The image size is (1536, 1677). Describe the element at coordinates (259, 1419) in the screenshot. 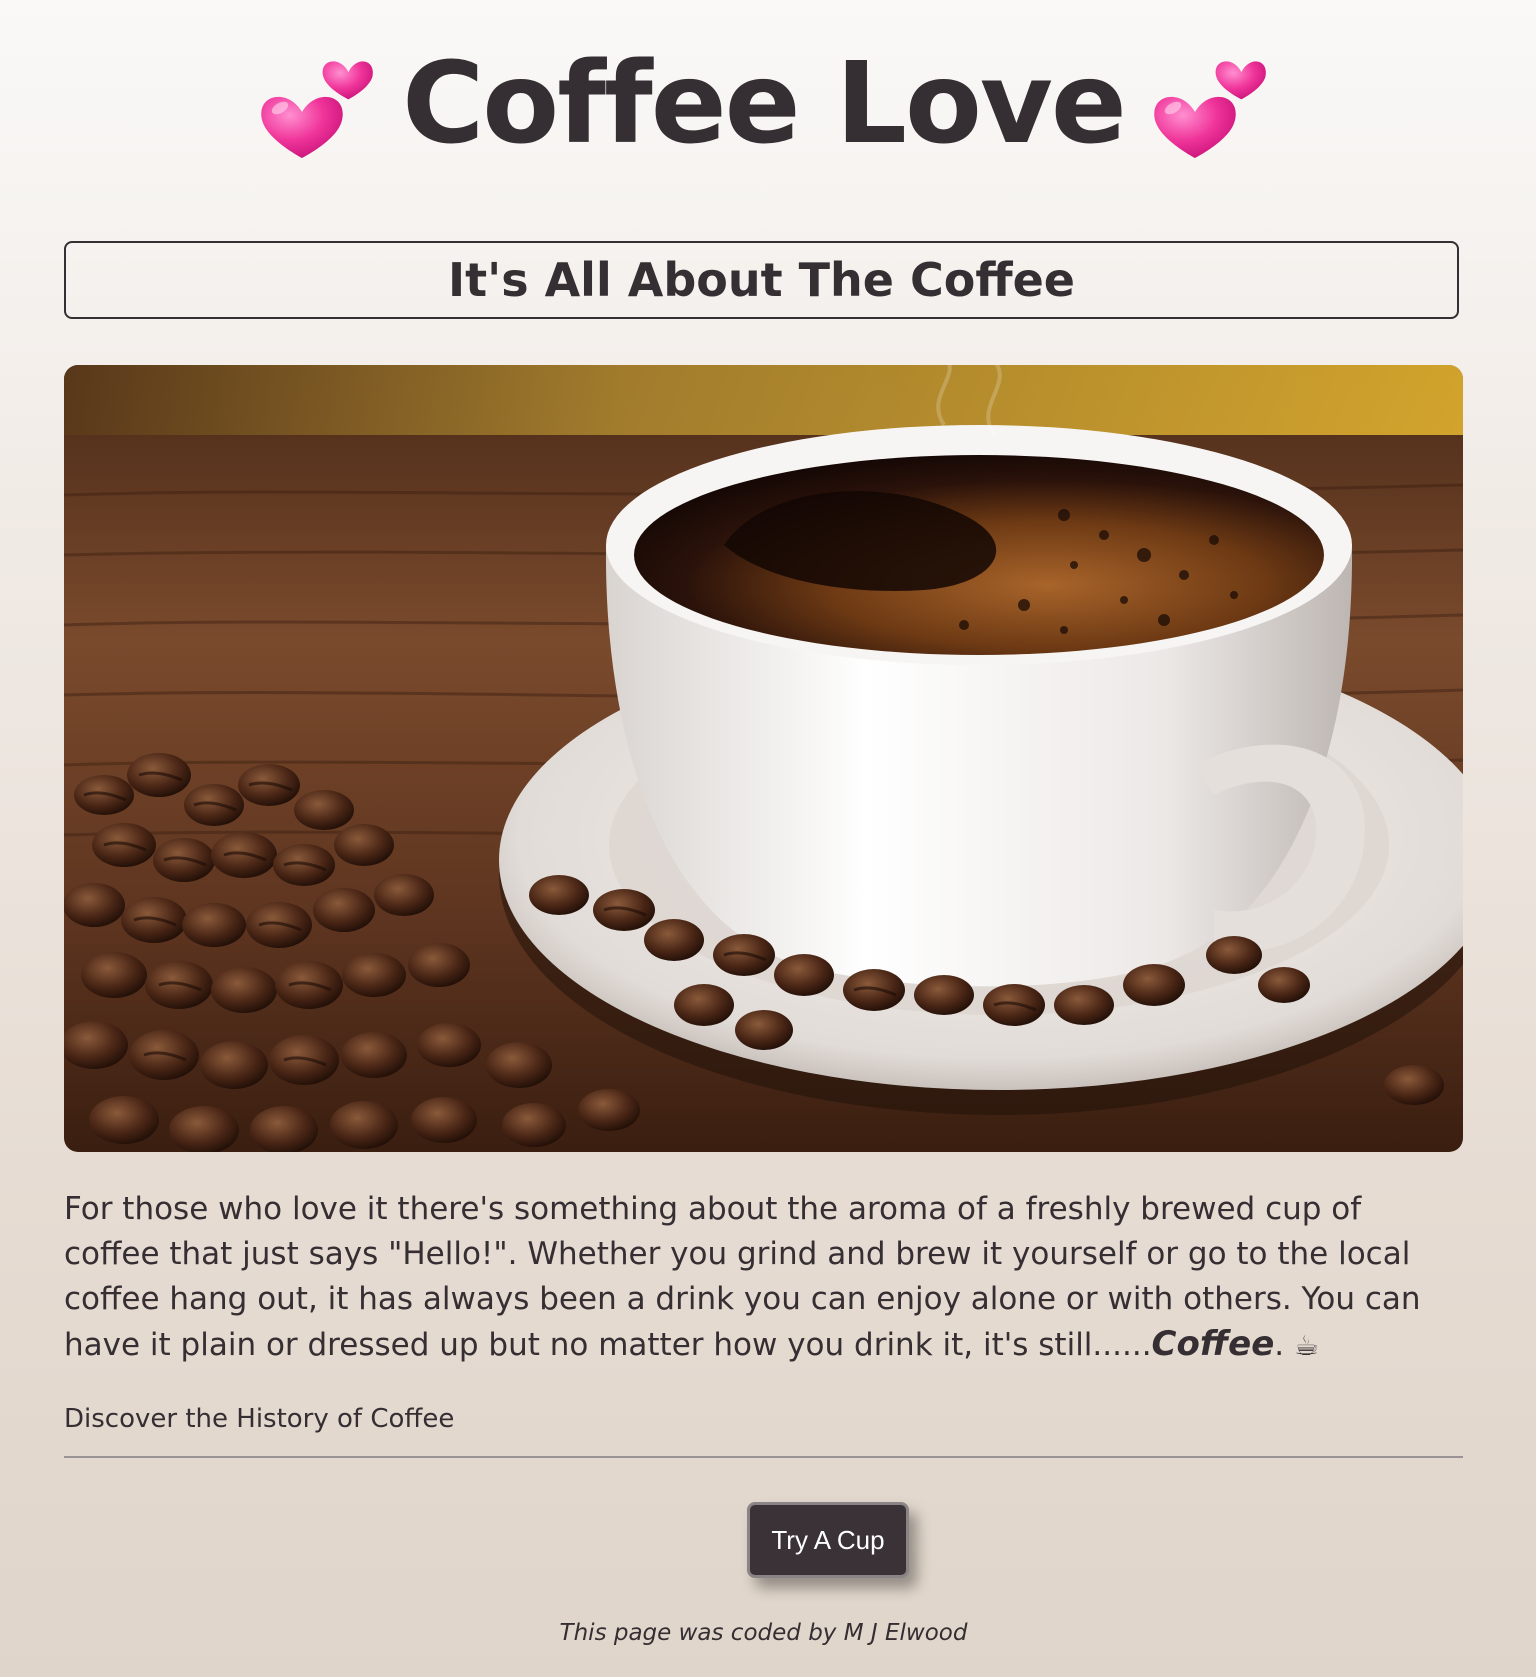

I see `history-link: Discover the History of Coffee` at that location.